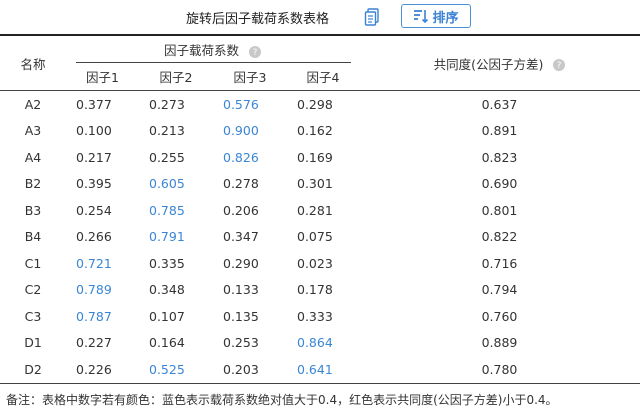  Describe the element at coordinates (323, 77) in the screenshot. I see `column-header-factor-4: 因子4` at that location.